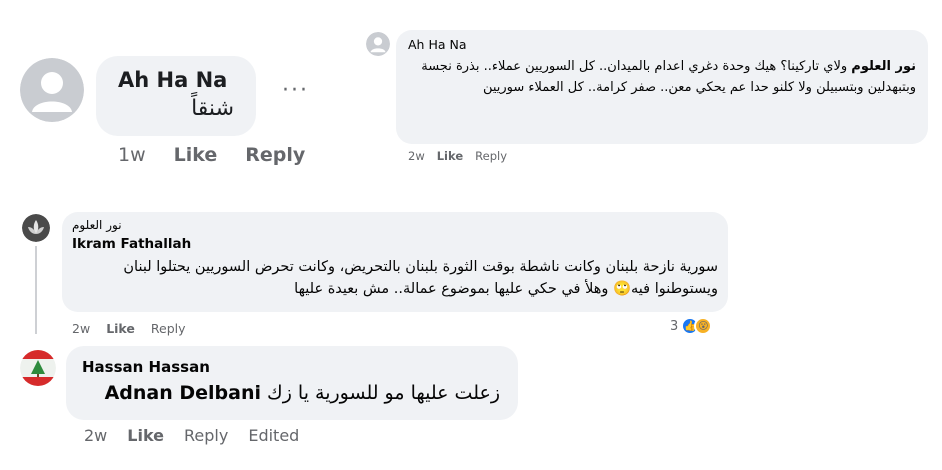  Describe the element at coordinates (183, 393) in the screenshot. I see `tagged-user-link: Adnan Delbani` at that location.